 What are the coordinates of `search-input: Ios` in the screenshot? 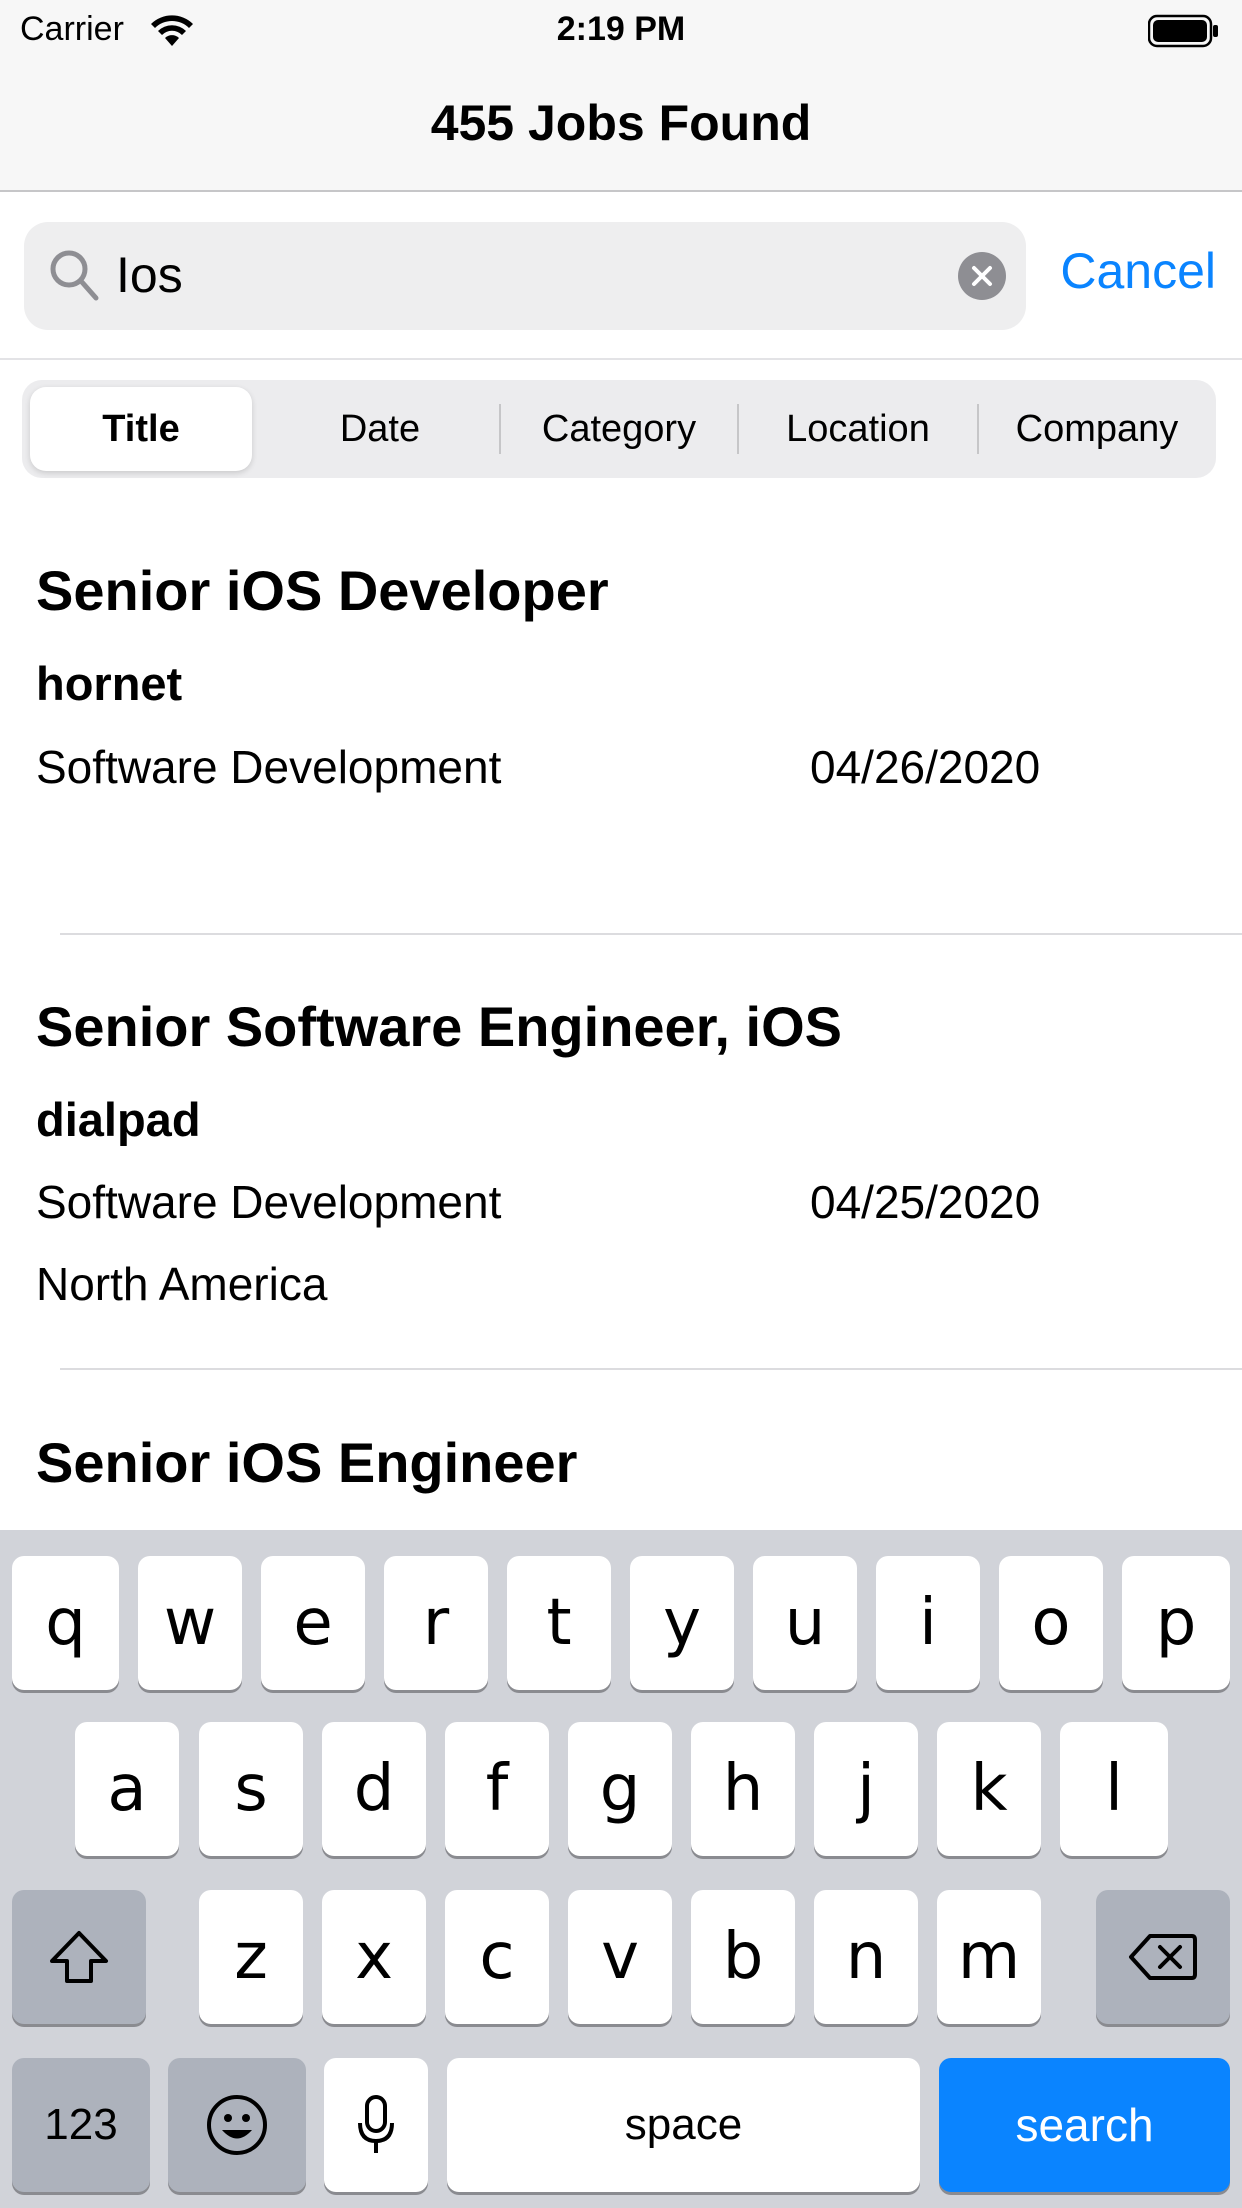 It's located at (525, 276).